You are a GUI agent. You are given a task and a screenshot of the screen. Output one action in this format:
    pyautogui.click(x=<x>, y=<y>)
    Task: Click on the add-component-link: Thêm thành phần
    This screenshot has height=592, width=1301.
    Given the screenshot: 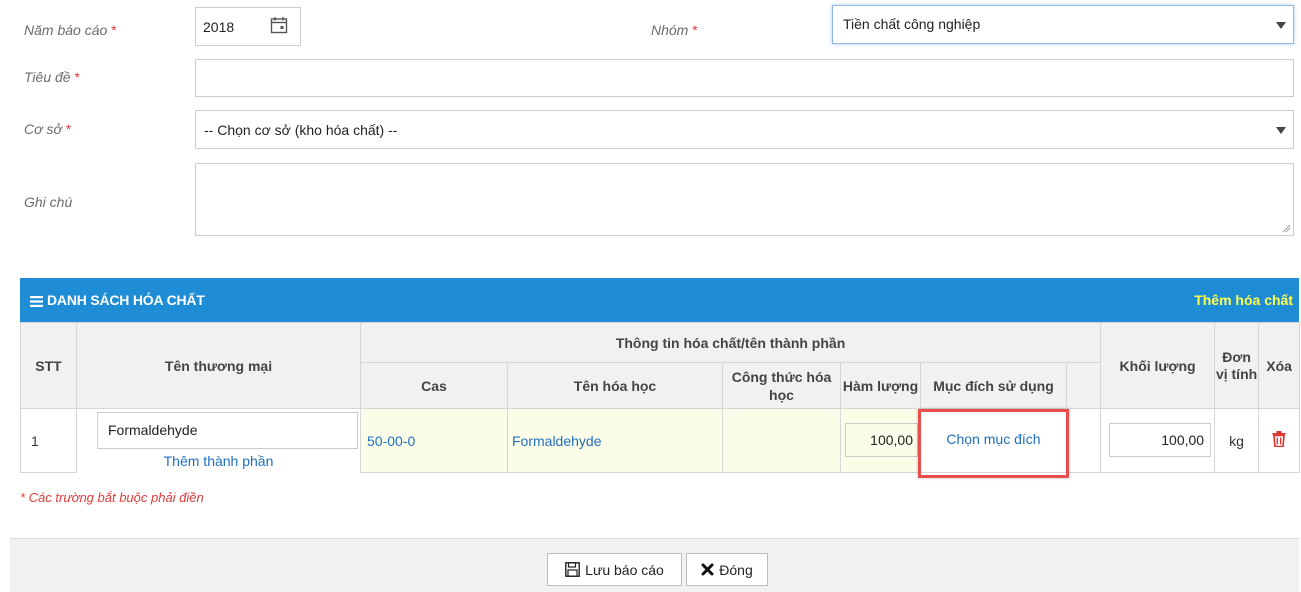 What is the action you would take?
    pyautogui.click(x=218, y=461)
    